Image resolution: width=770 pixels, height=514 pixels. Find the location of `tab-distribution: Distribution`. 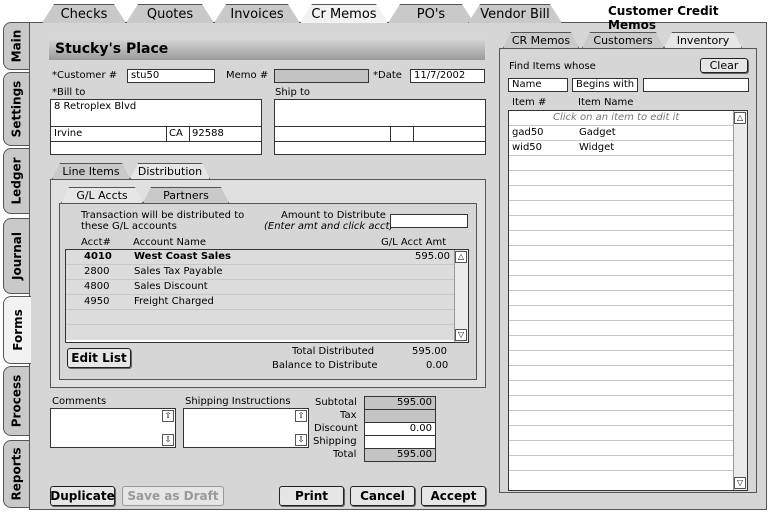

tab-distribution: Distribution is located at coordinates (170, 171).